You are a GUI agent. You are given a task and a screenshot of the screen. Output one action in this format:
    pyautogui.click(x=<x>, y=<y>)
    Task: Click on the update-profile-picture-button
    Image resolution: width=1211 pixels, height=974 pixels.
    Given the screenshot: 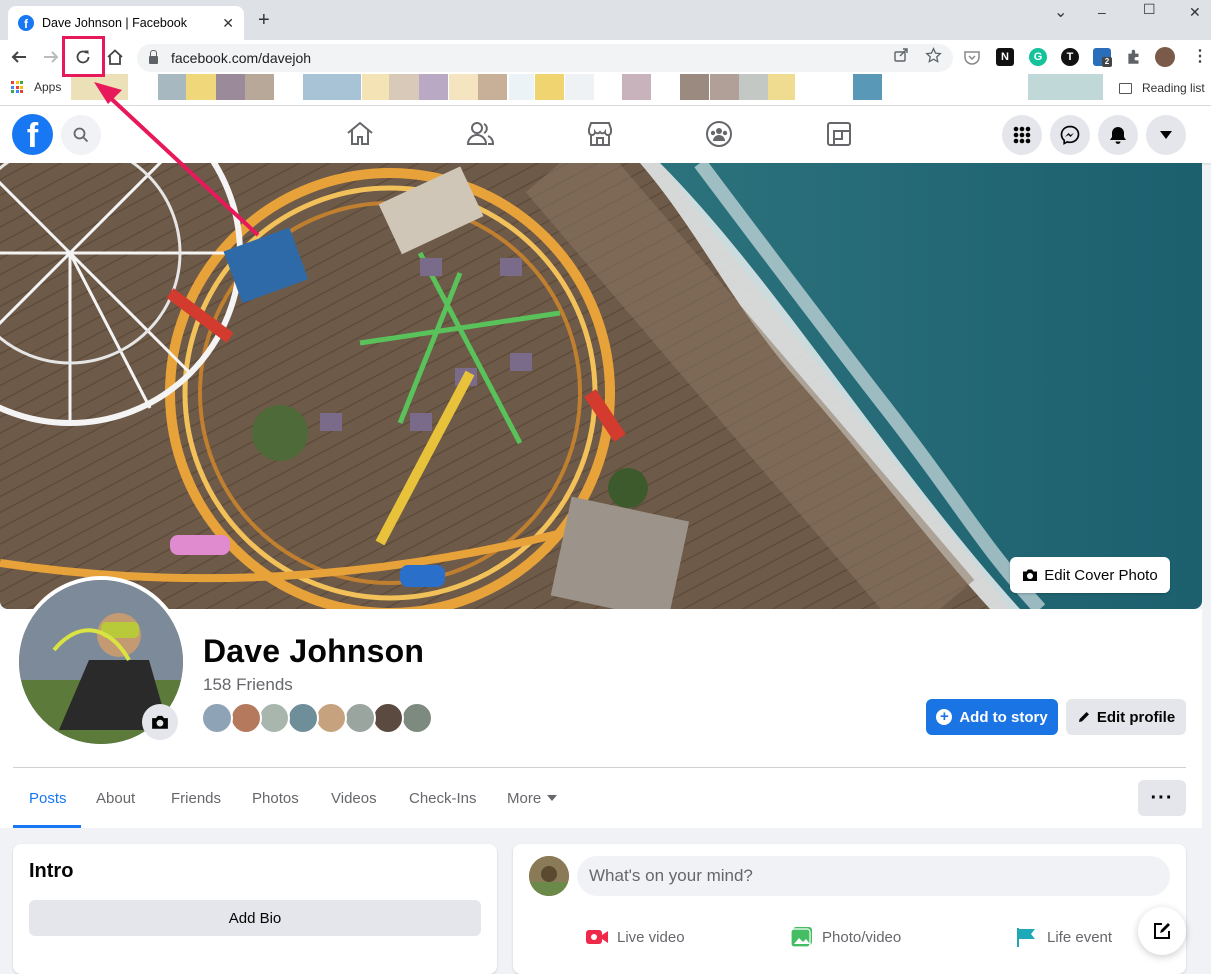 What is the action you would take?
    pyautogui.click(x=160, y=722)
    